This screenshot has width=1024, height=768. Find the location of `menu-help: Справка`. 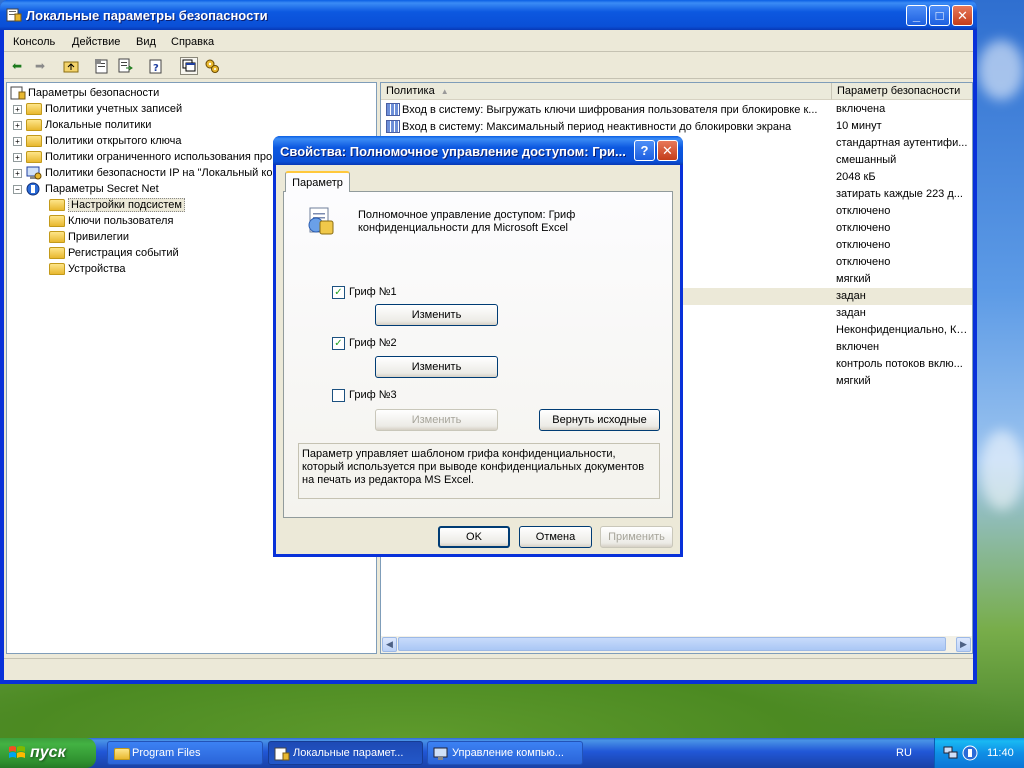

menu-help: Справка is located at coordinates (192, 42).